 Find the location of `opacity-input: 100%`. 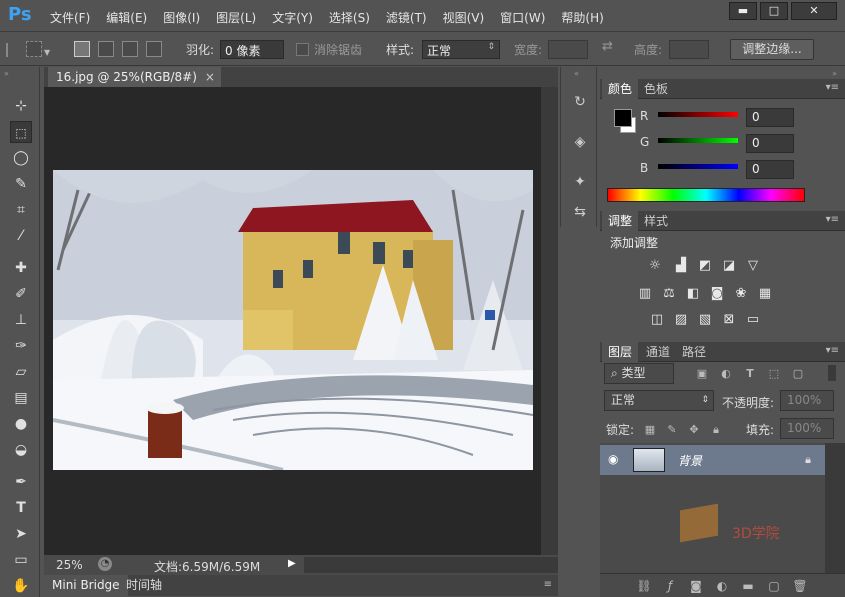

opacity-input: 100% is located at coordinates (807, 400).